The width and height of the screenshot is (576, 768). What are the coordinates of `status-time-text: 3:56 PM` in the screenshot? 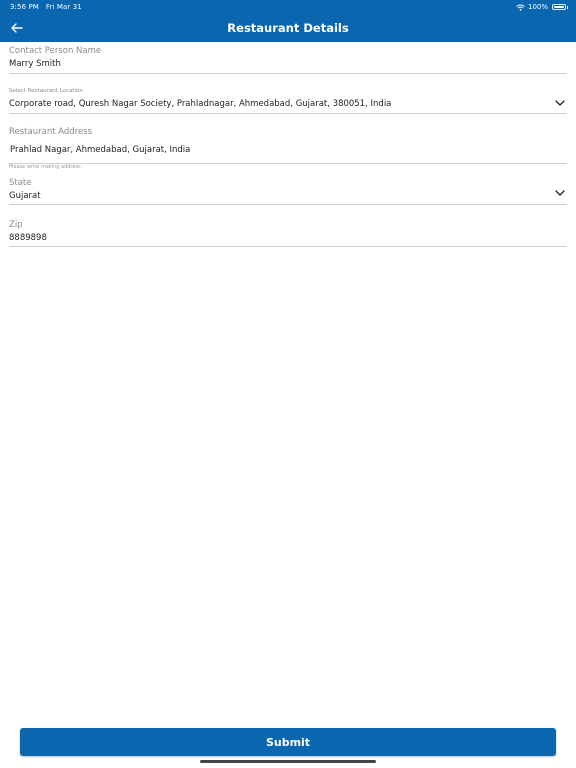 It's located at (24, 7).